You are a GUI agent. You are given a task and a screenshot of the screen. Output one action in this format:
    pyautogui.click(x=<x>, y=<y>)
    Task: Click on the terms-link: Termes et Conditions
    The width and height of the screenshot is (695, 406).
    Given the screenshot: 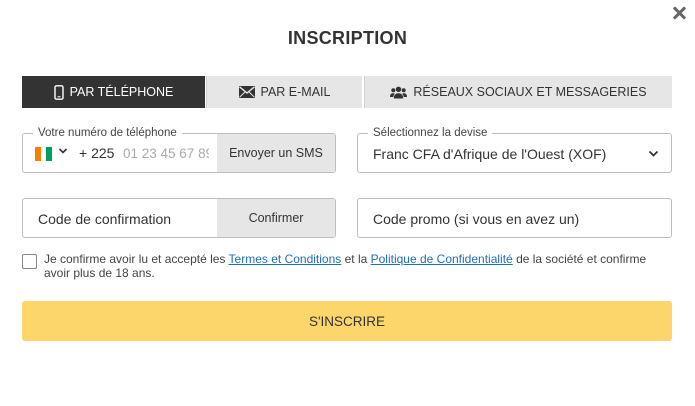 What is the action you would take?
    pyautogui.click(x=285, y=259)
    